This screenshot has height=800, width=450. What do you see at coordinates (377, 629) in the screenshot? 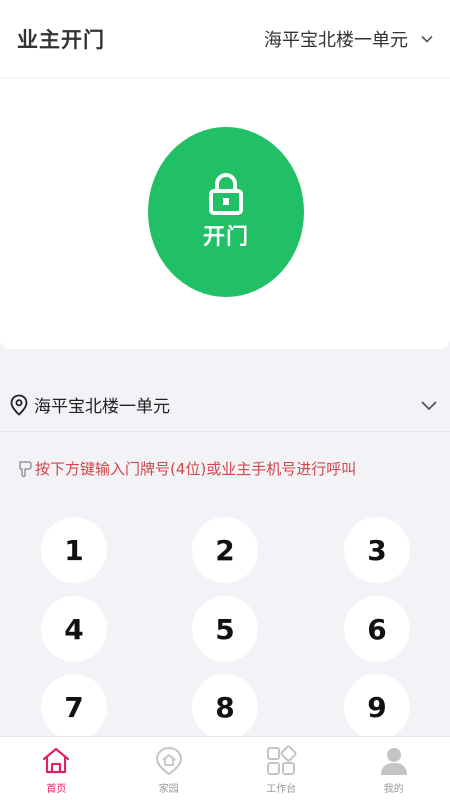
I see `key-6: 6` at bounding box center [377, 629].